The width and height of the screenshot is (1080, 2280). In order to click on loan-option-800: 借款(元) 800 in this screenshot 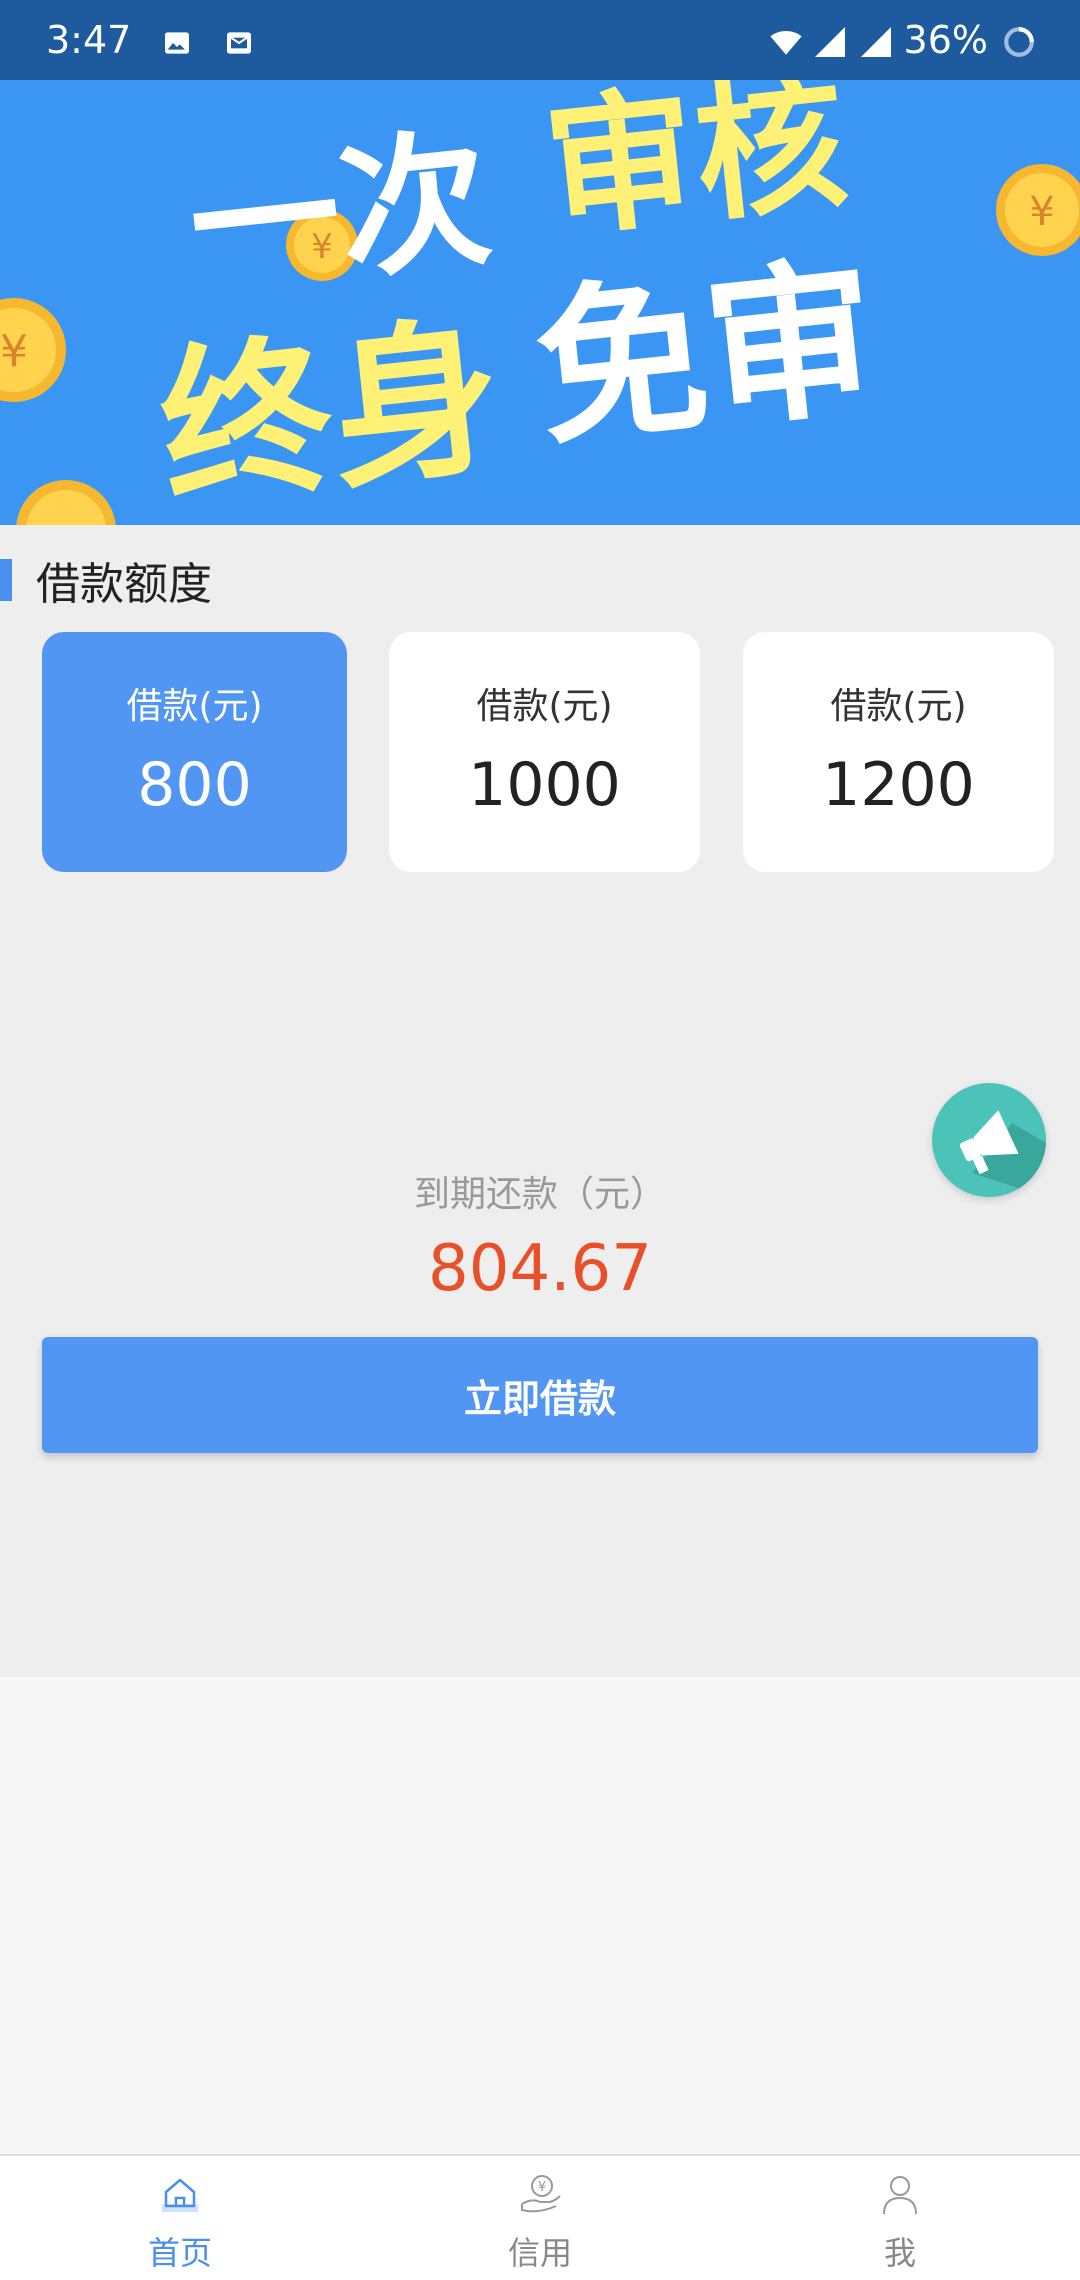, I will do `click(194, 752)`.